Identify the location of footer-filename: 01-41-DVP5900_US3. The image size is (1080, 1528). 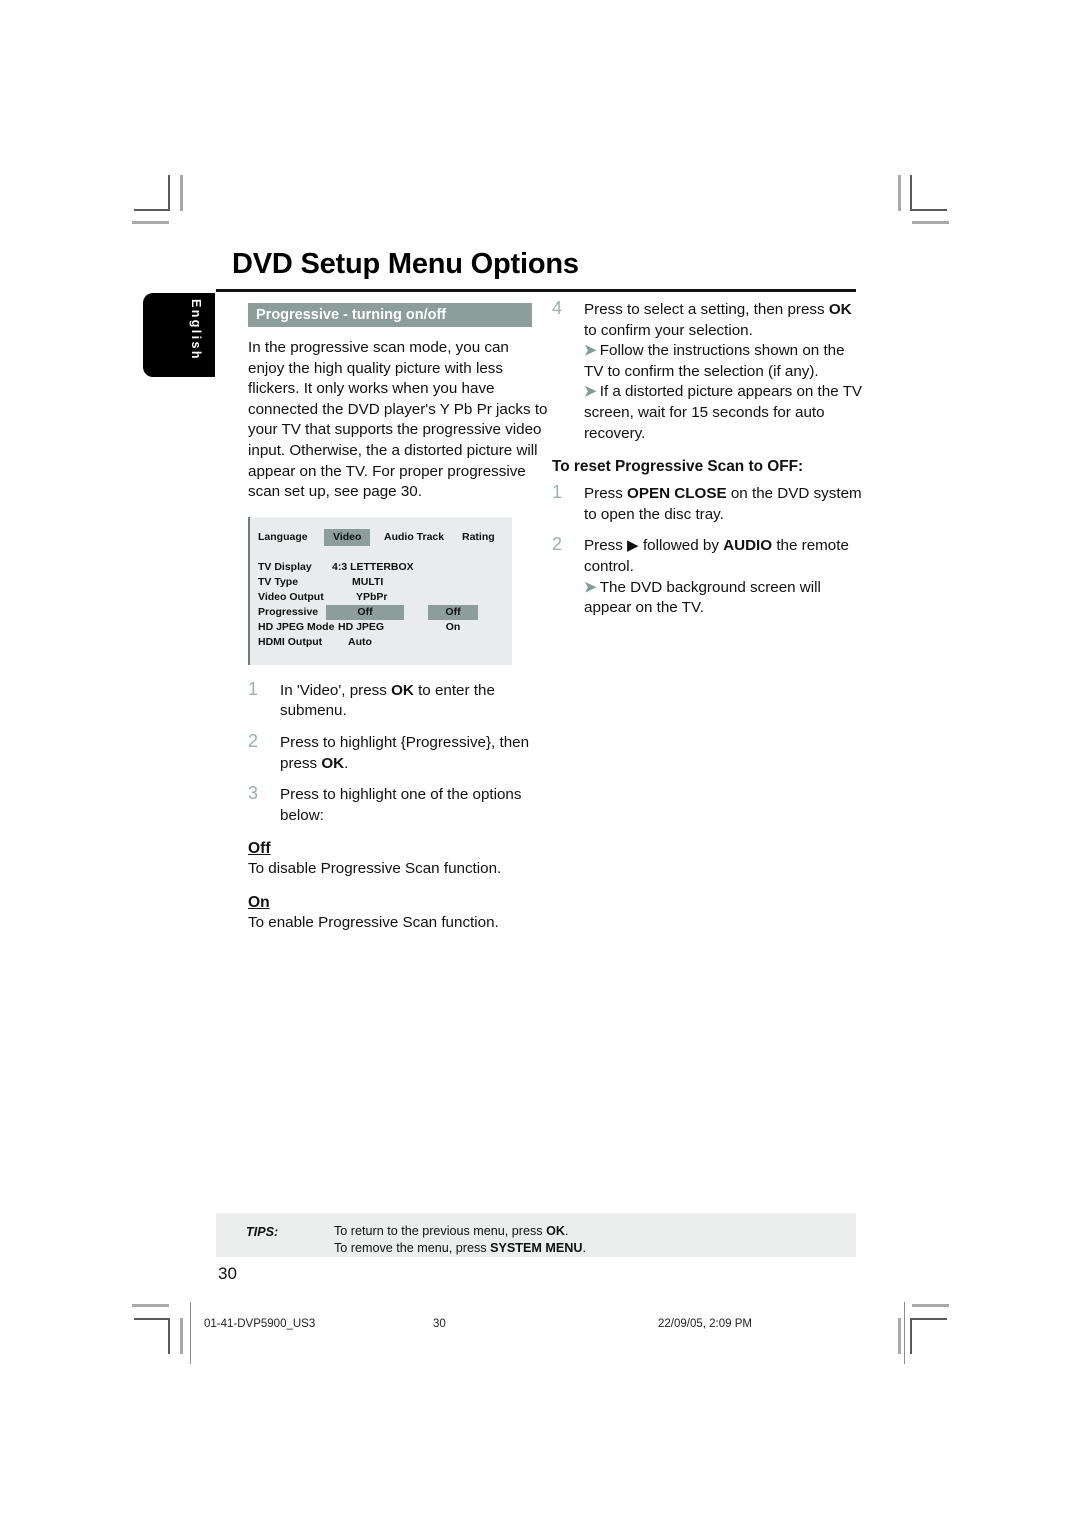
(260, 1324).